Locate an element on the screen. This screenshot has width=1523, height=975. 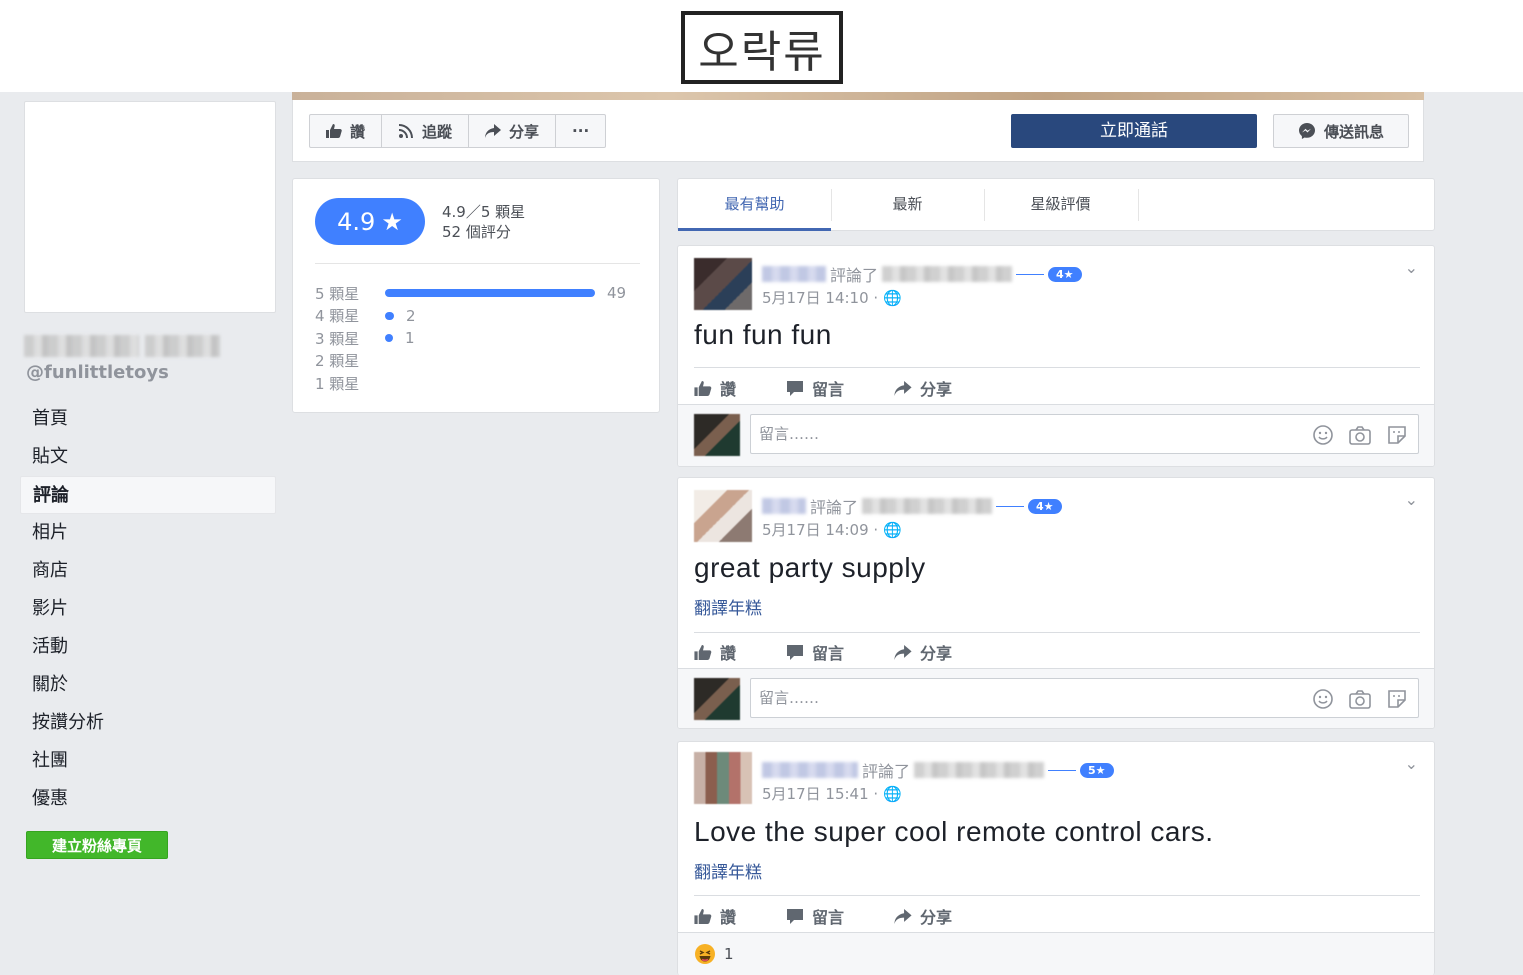
page-handle: @funlittletoys is located at coordinates (97, 372).